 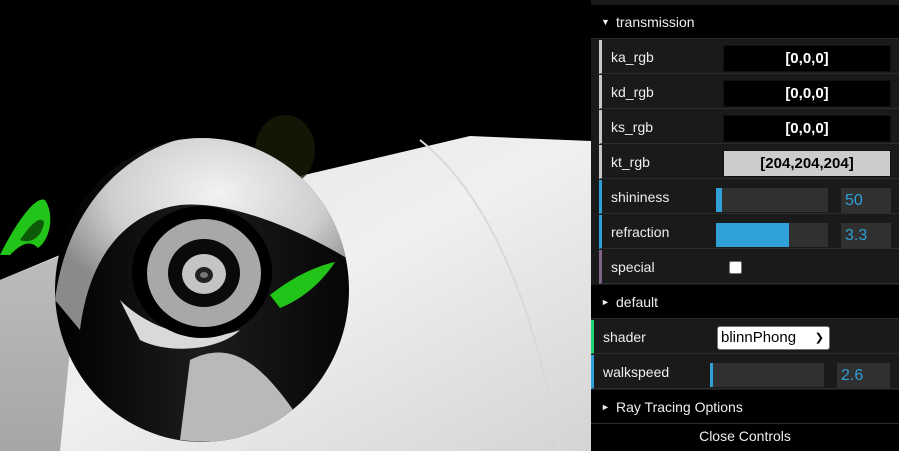 I want to click on shininess-label: shininess, so click(x=640, y=197).